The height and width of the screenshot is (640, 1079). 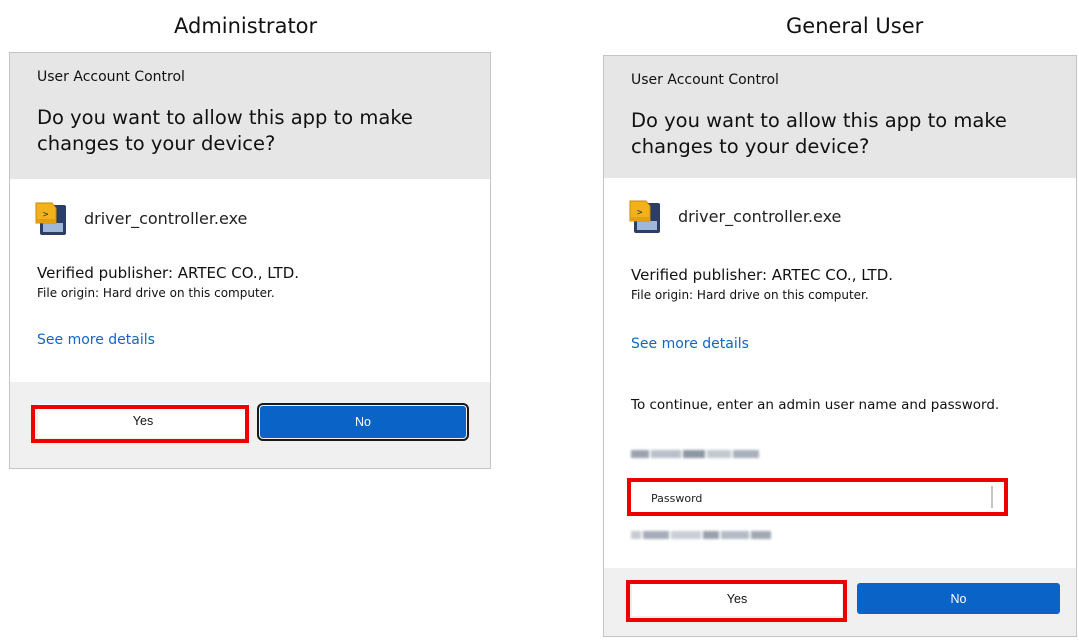 What do you see at coordinates (695, 454) in the screenshot?
I see `blurred-username` at bounding box center [695, 454].